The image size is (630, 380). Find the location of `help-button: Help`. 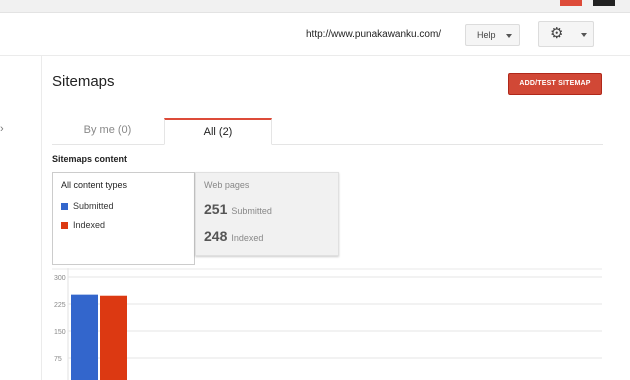

help-button: Help is located at coordinates (492, 35).